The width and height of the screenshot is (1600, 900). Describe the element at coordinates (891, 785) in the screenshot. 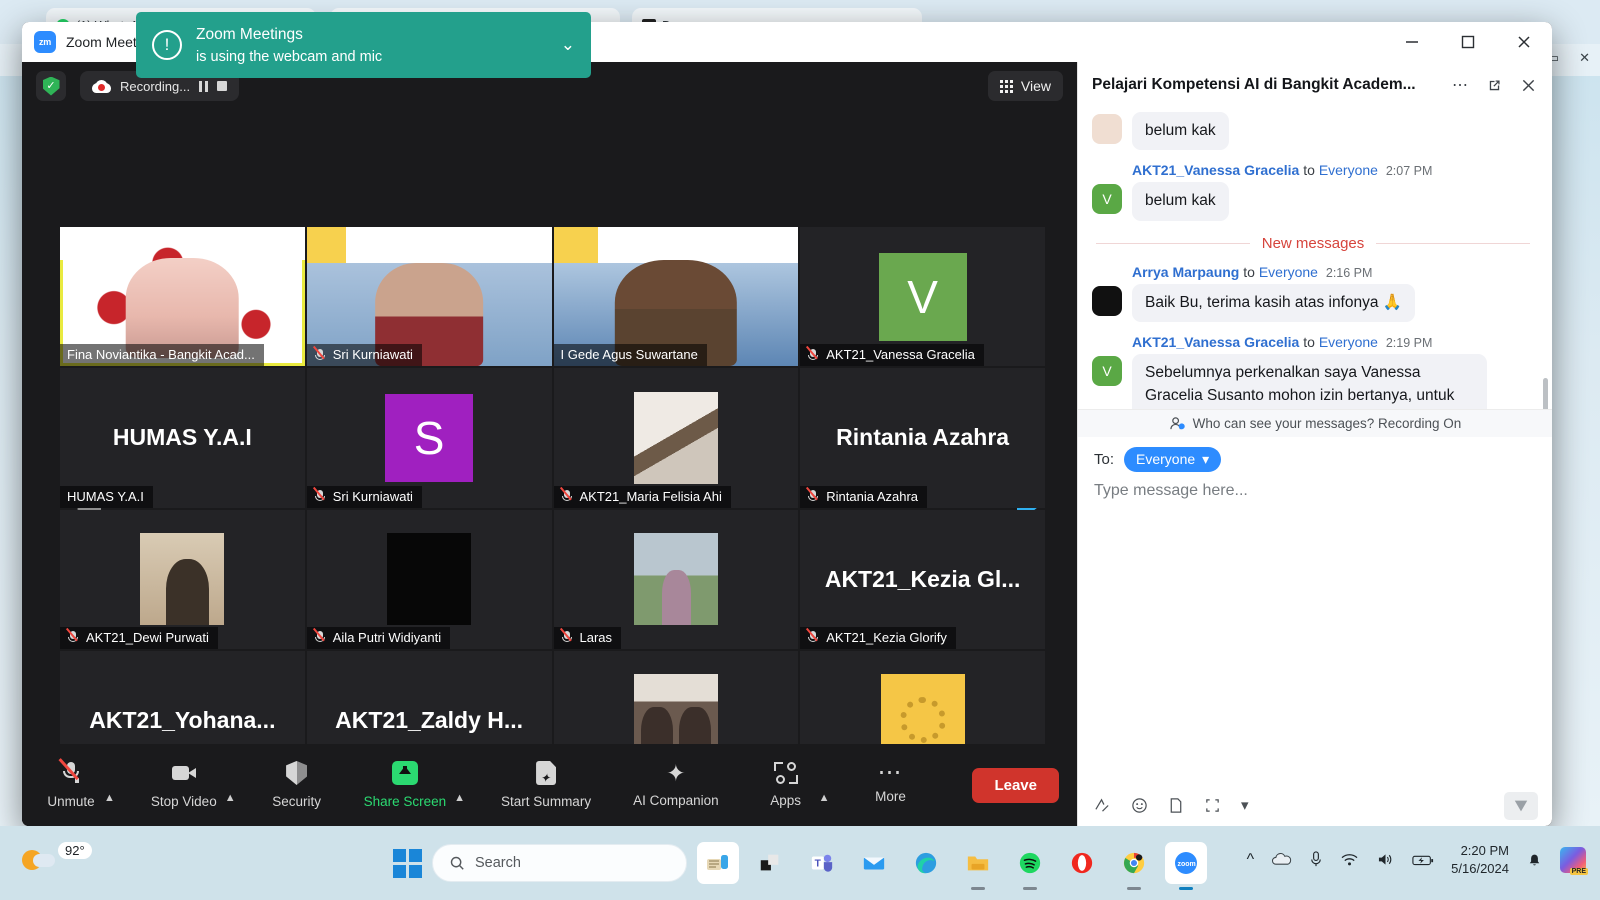

I see `more-button: ⋯ More` at that location.